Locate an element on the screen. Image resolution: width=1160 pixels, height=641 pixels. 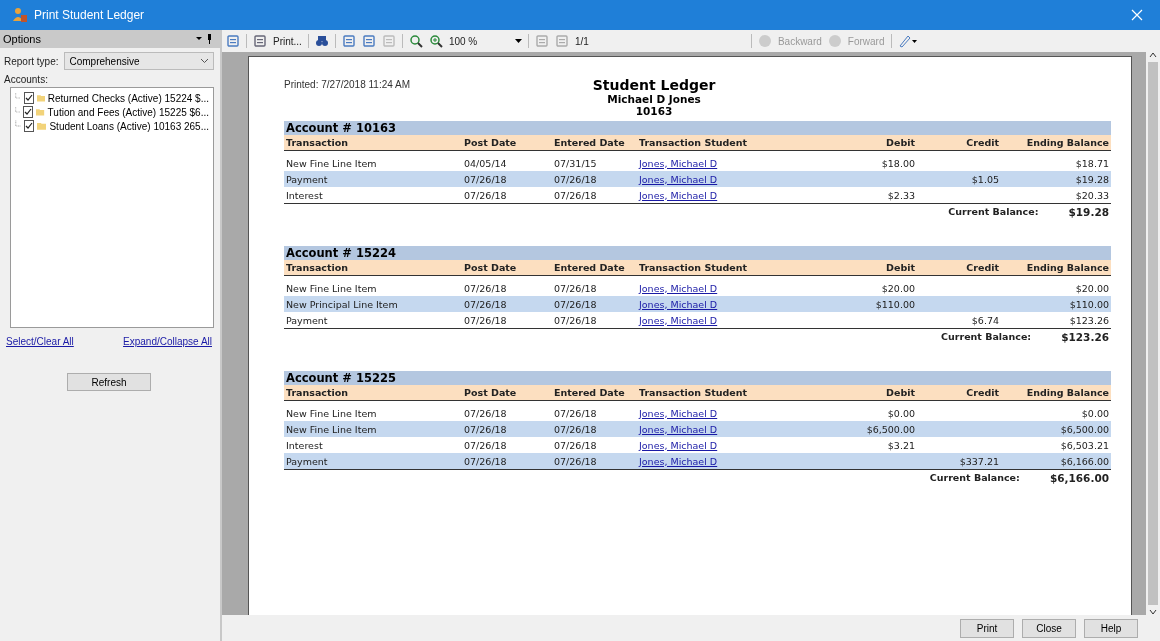
zoom-out-icon is located at coordinates (415, 41).